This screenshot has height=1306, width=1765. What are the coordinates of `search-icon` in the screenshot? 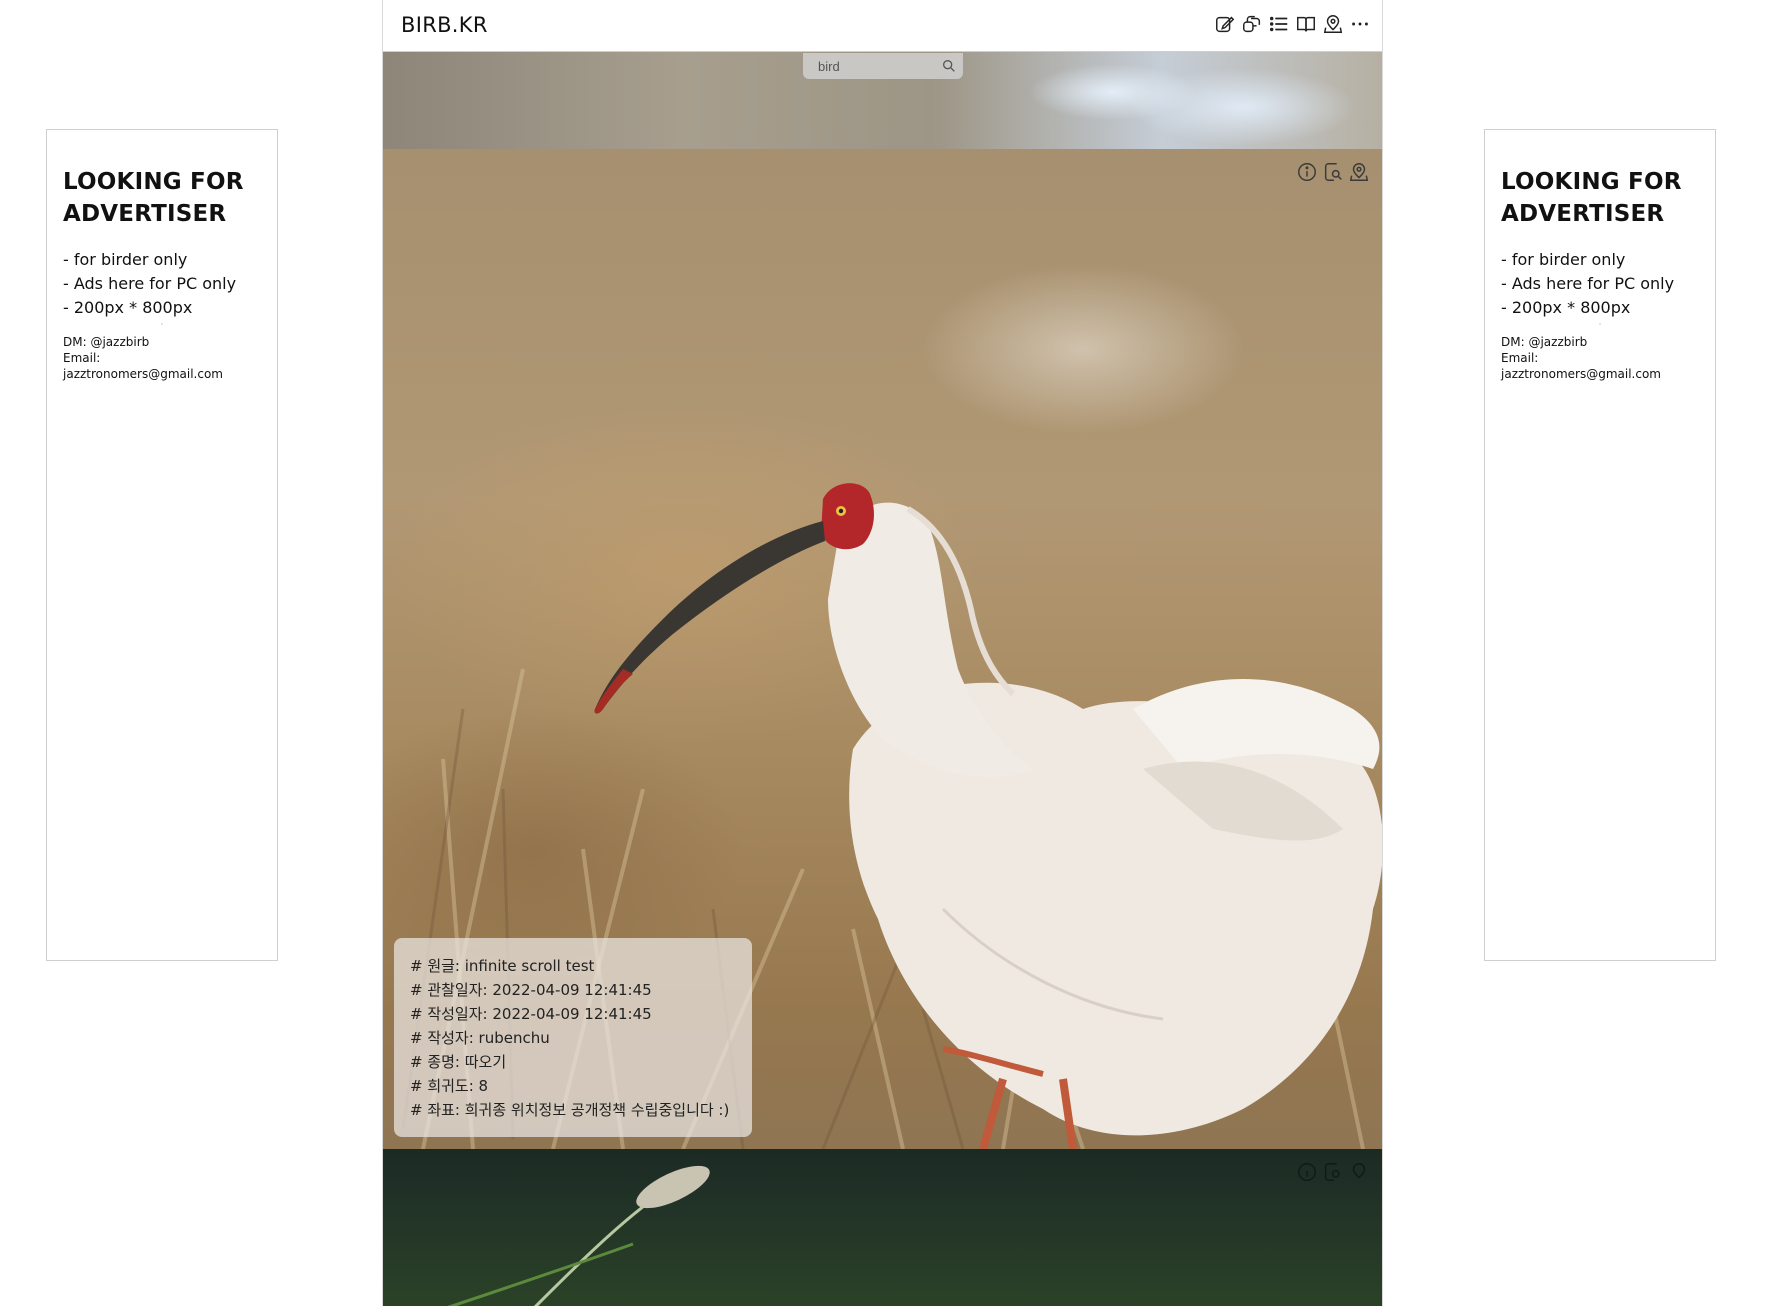 It's located at (949, 66).